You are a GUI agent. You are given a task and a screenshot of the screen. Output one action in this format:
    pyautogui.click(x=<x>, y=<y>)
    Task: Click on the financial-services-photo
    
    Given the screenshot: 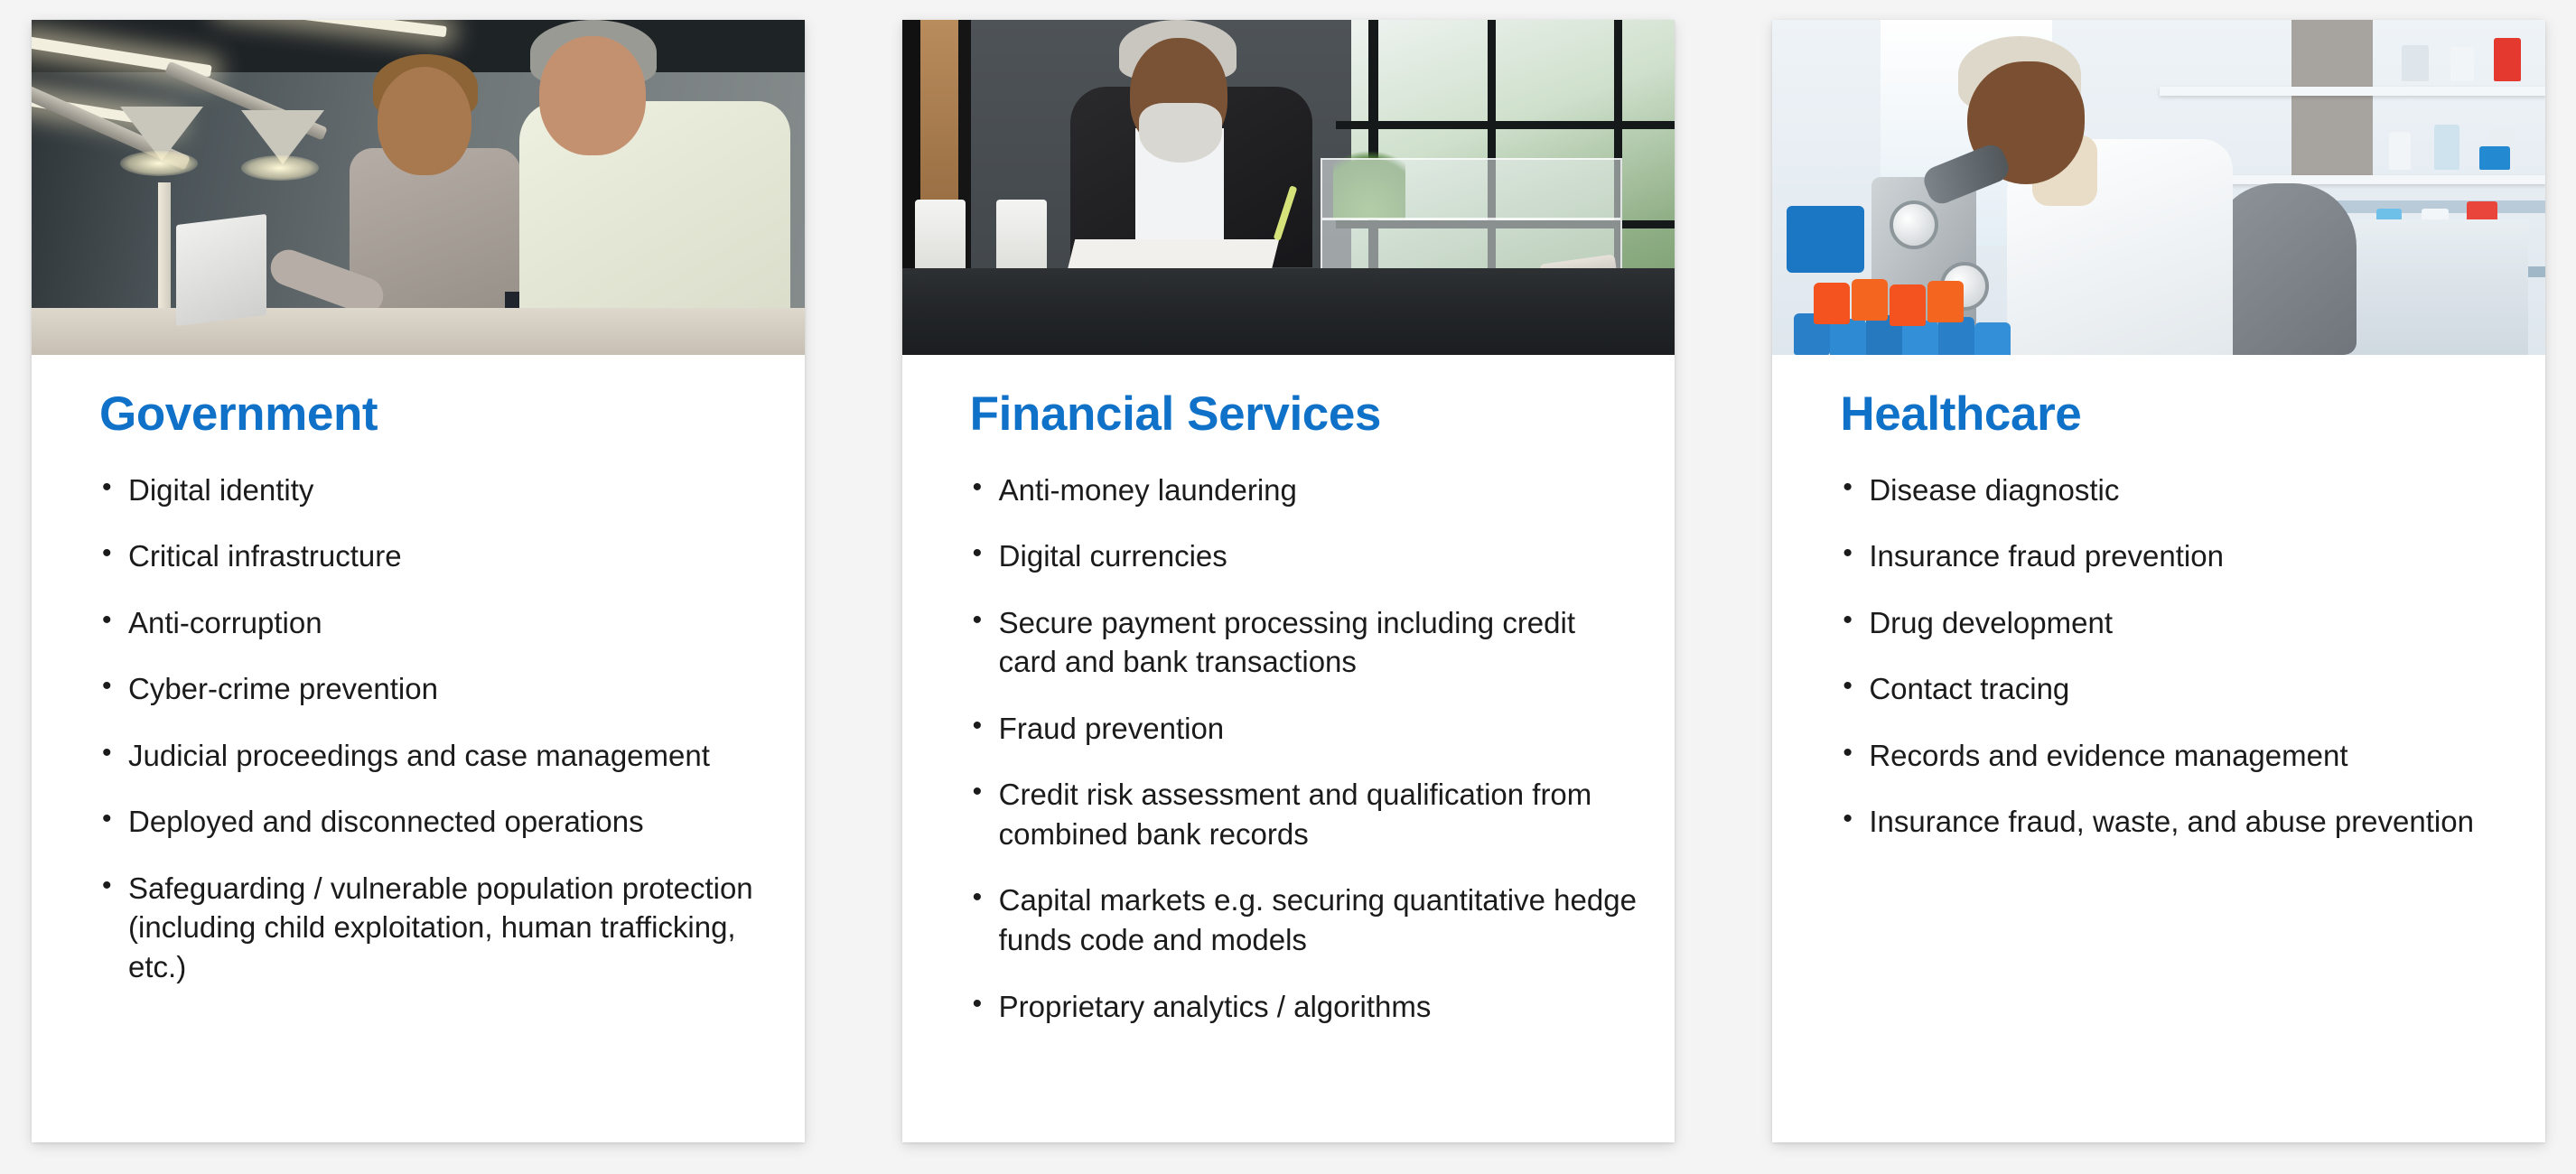 What is the action you would take?
    pyautogui.click(x=1288, y=187)
    